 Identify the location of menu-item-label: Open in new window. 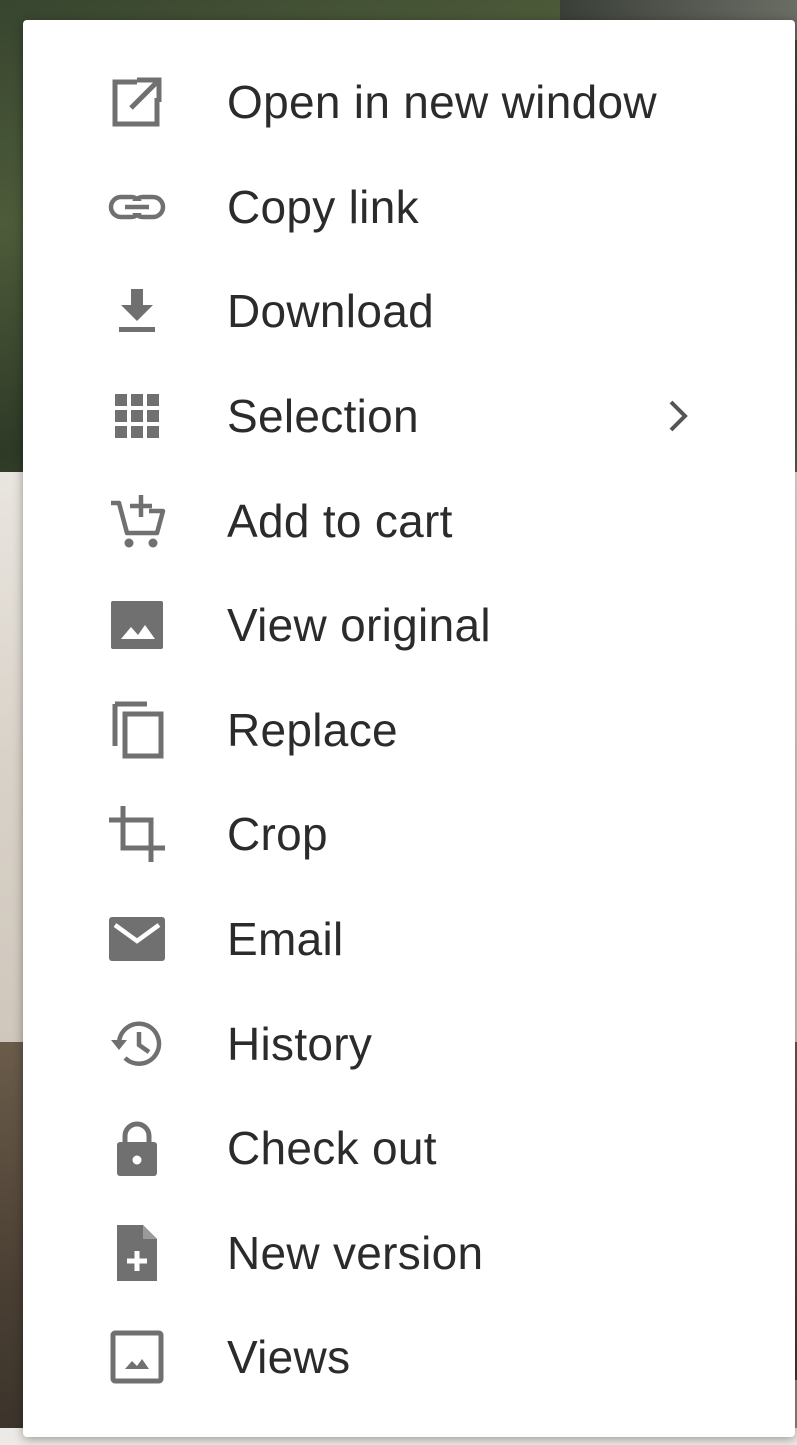
(442, 102).